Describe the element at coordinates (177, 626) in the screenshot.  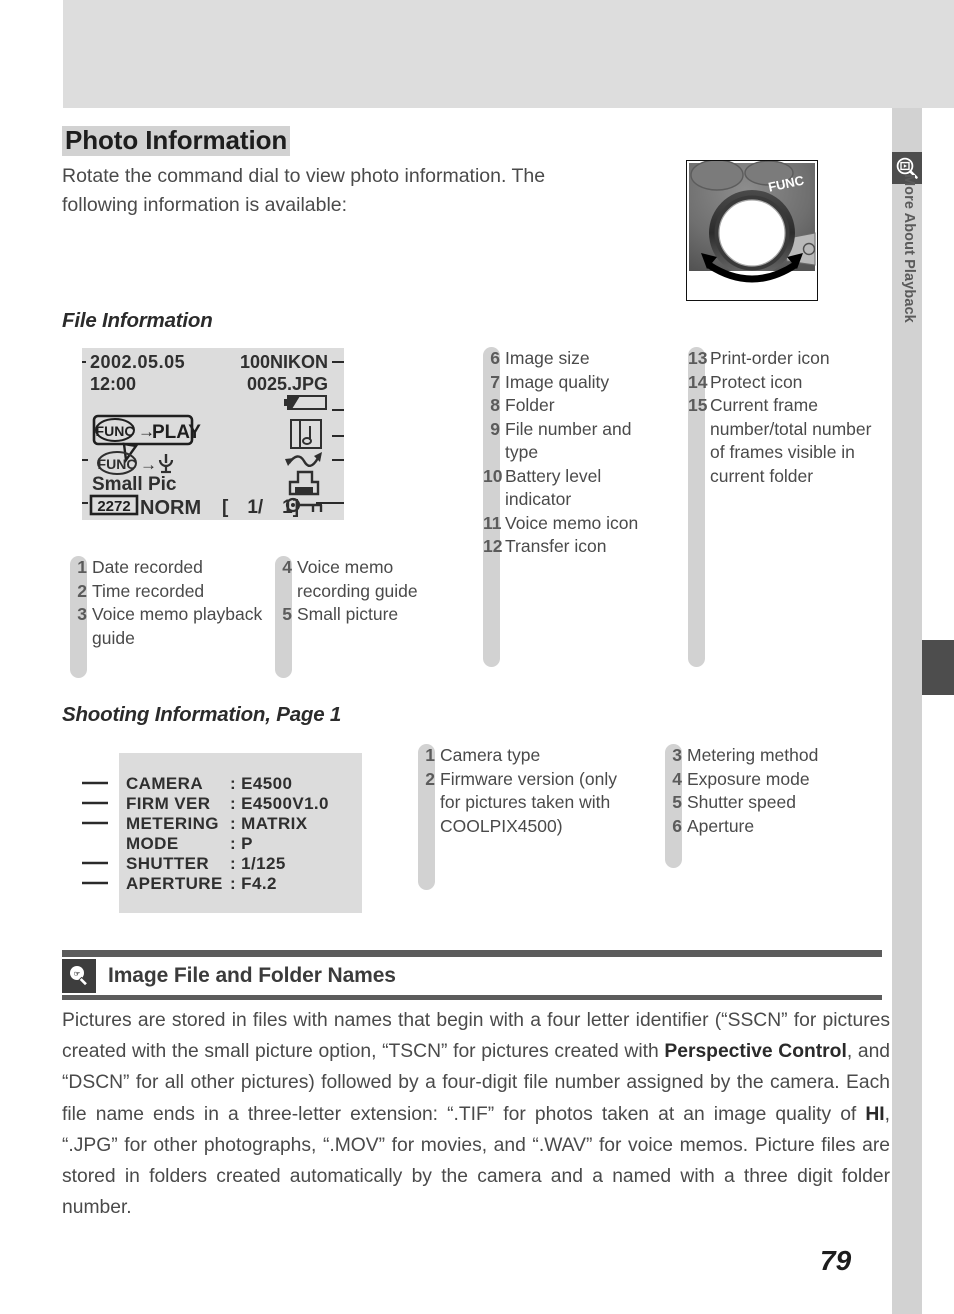
I see `item-label: Voice memo playback guide` at that location.